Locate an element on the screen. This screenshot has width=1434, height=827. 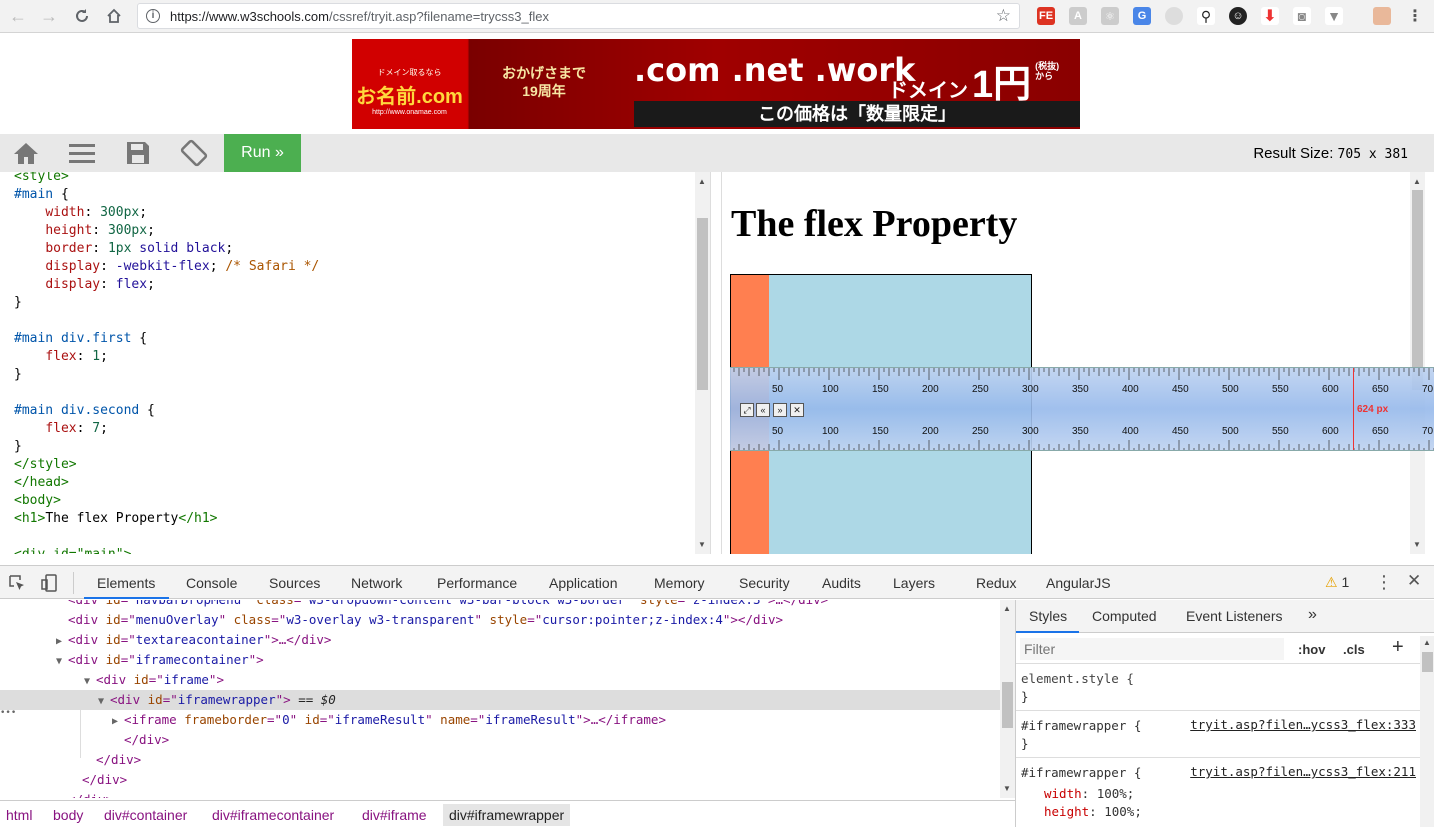
rule1-source-link: tryit.asp?filen…ycss3_flex:333 is located at coordinates (1303, 724).